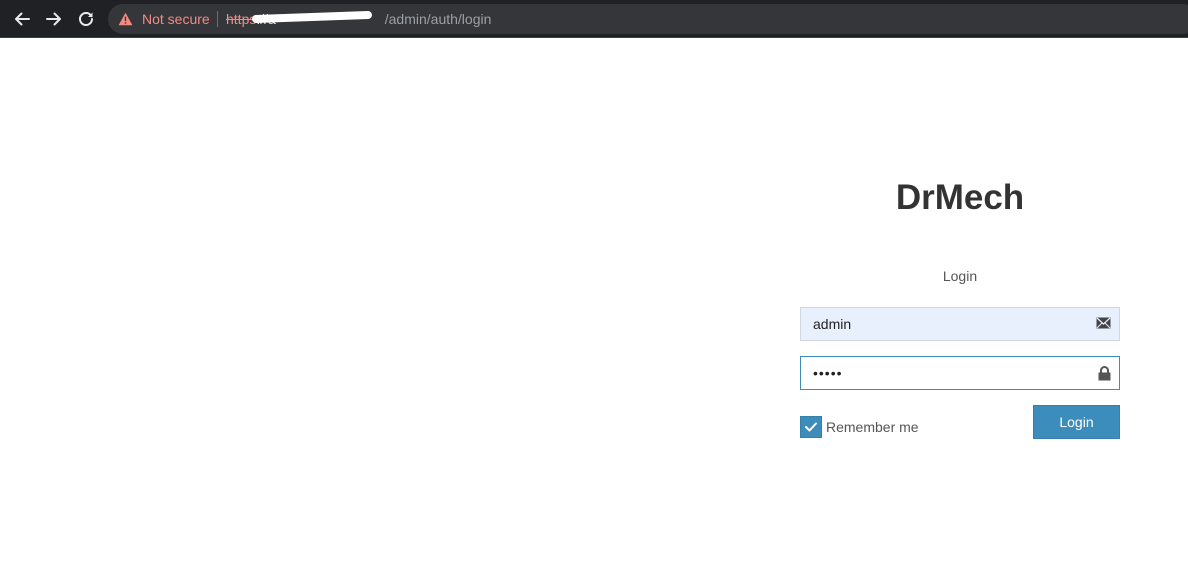  What do you see at coordinates (217, 19) in the screenshot?
I see `address-bar-divider` at bounding box center [217, 19].